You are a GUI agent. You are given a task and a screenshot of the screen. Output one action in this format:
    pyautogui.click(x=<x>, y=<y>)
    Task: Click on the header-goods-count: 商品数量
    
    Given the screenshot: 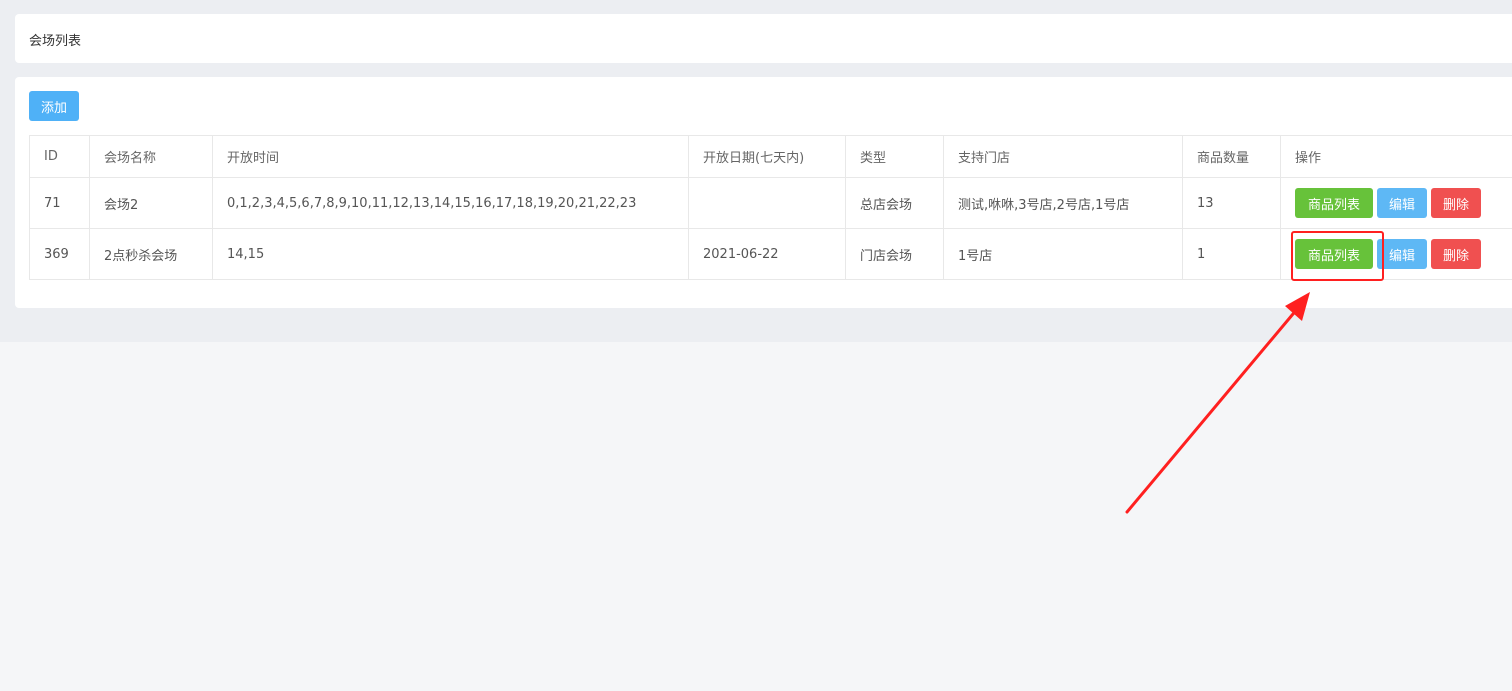 What is the action you would take?
    pyautogui.click(x=1231, y=156)
    